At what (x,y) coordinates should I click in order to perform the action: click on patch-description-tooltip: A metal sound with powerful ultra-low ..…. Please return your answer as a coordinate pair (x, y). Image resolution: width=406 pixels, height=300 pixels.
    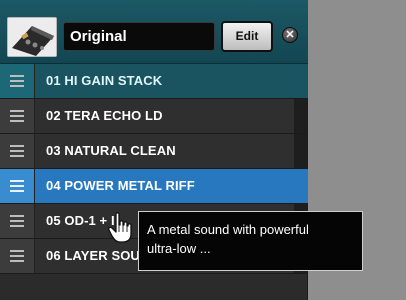
    Looking at the image, I should click on (250, 241).